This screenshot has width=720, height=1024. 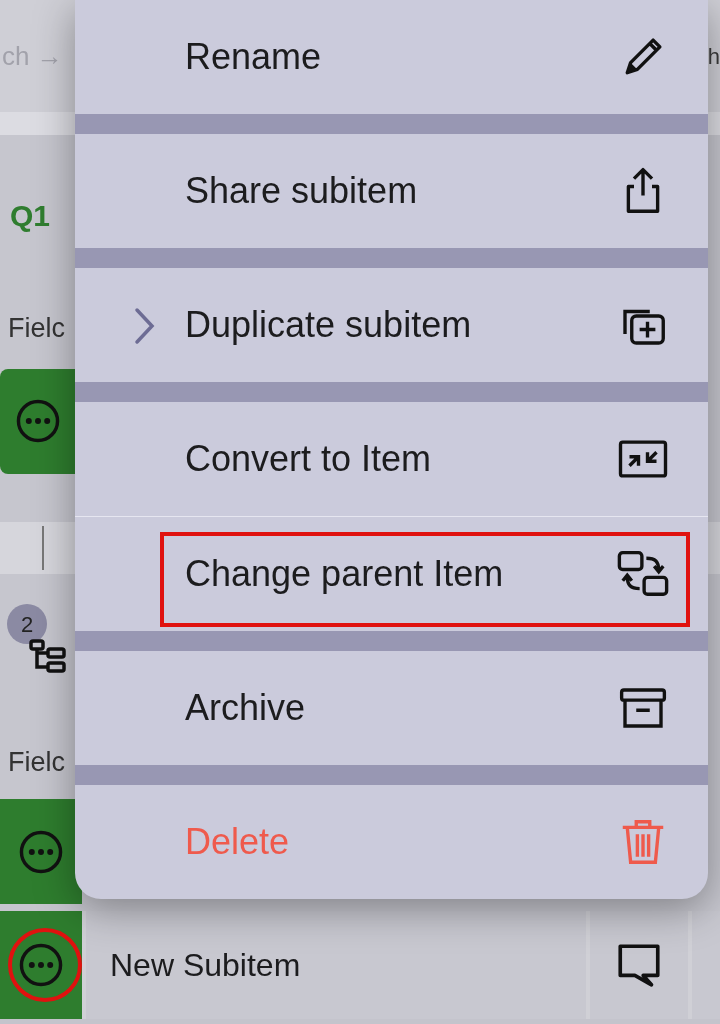 I want to click on count-badge: 2, so click(x=27, y=624).